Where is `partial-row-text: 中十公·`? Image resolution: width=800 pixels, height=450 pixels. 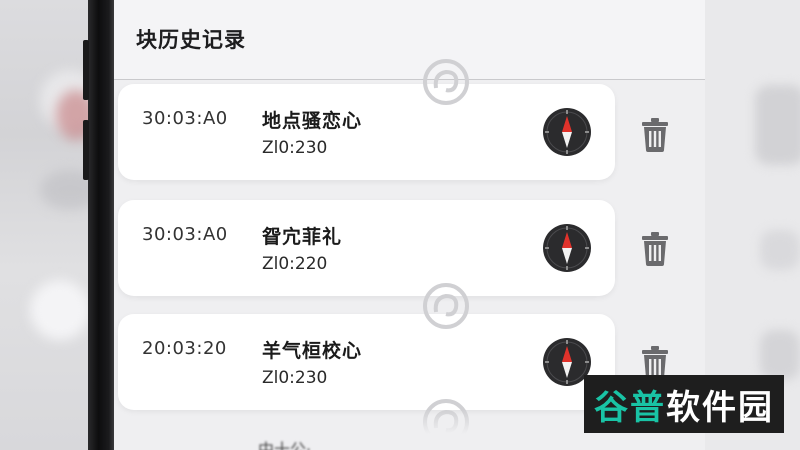 partial-row-text: 中十公· is located at coordinates (285, 445).